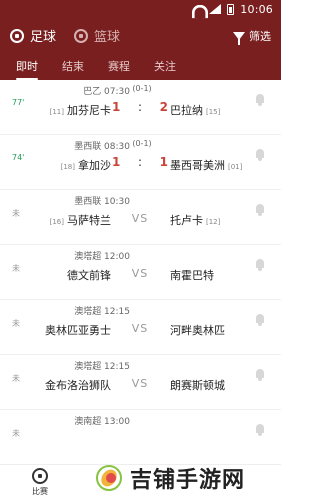 This screenshot has height=500, width=320. I want to click on away-rank: [12], so click(213, 222).